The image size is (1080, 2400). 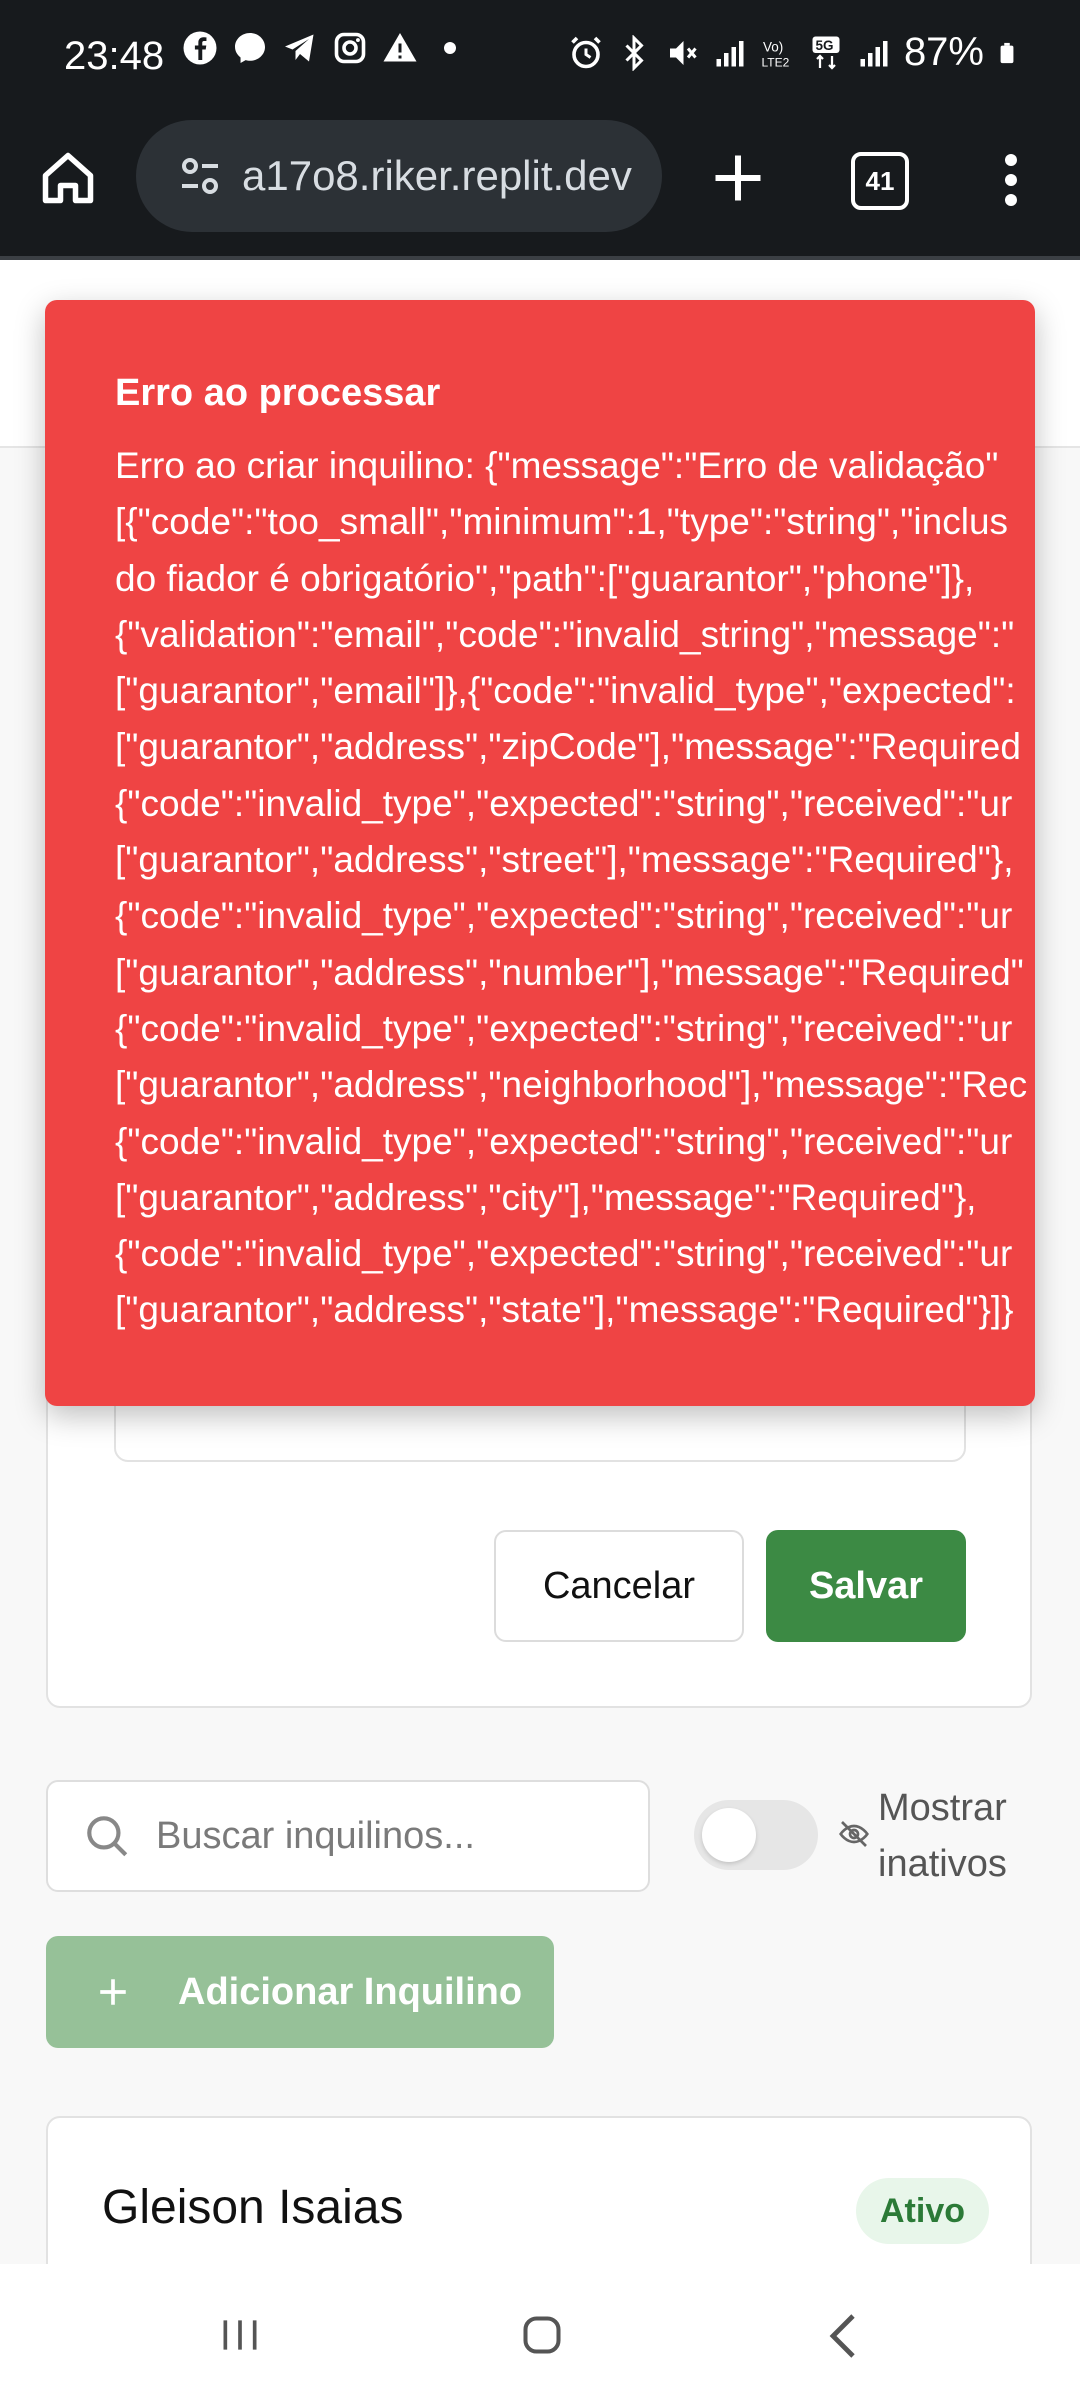 I want to click on tab-switcher-button: 41, so click(x=880, y=181).